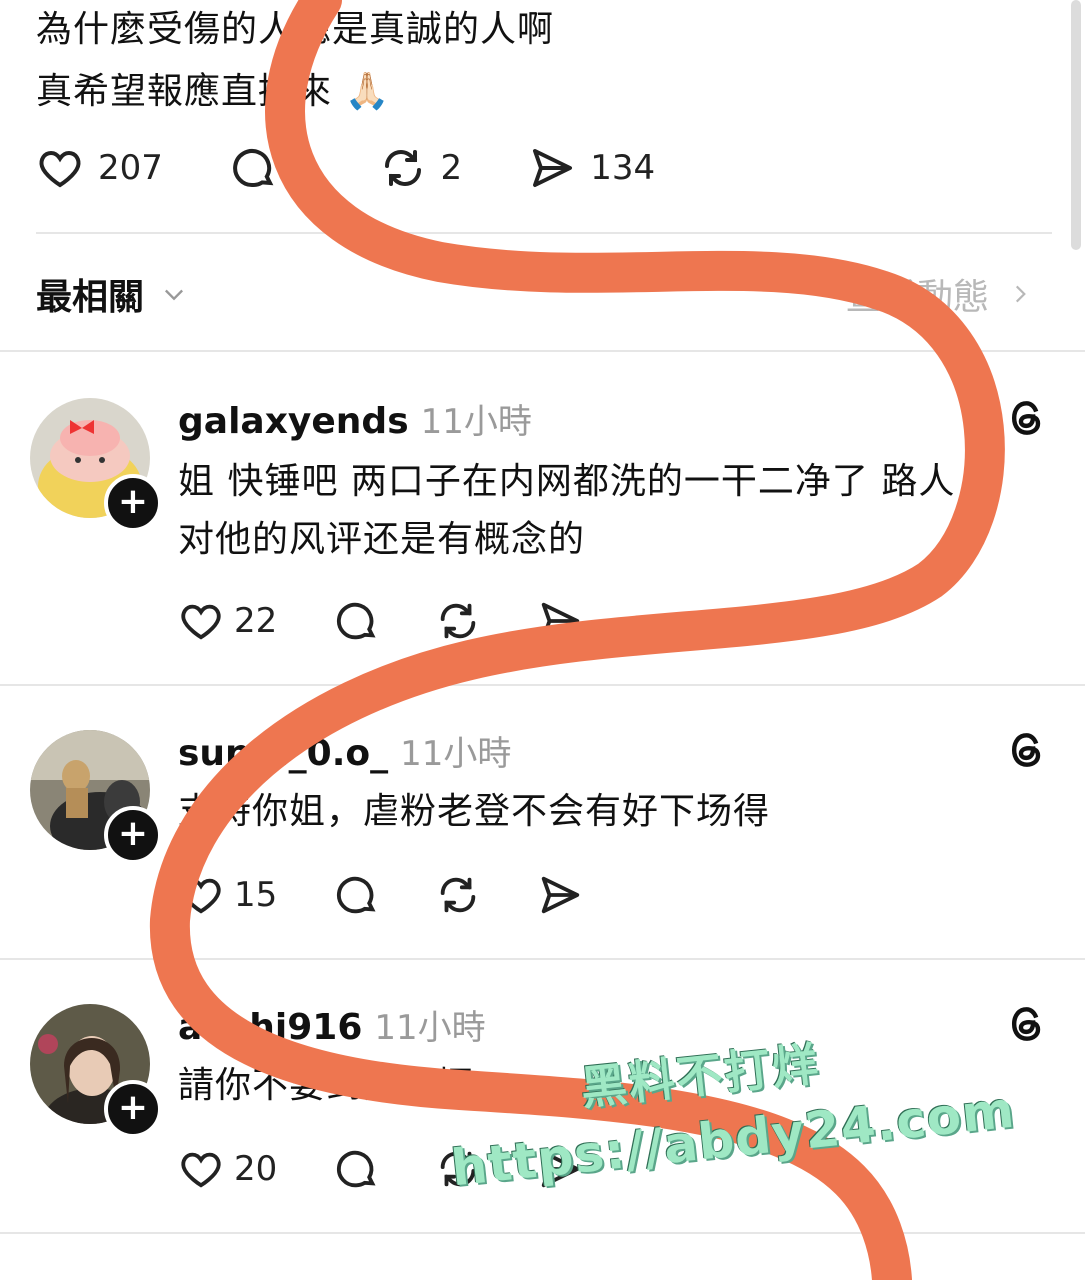 Image resolution: width=1085 pixels, height=1280 pixels. What do you see at coordinates (283, 753) in the screenshot?
I see `comment-username: sunni_0.o_` at bounding box center [283, 753].